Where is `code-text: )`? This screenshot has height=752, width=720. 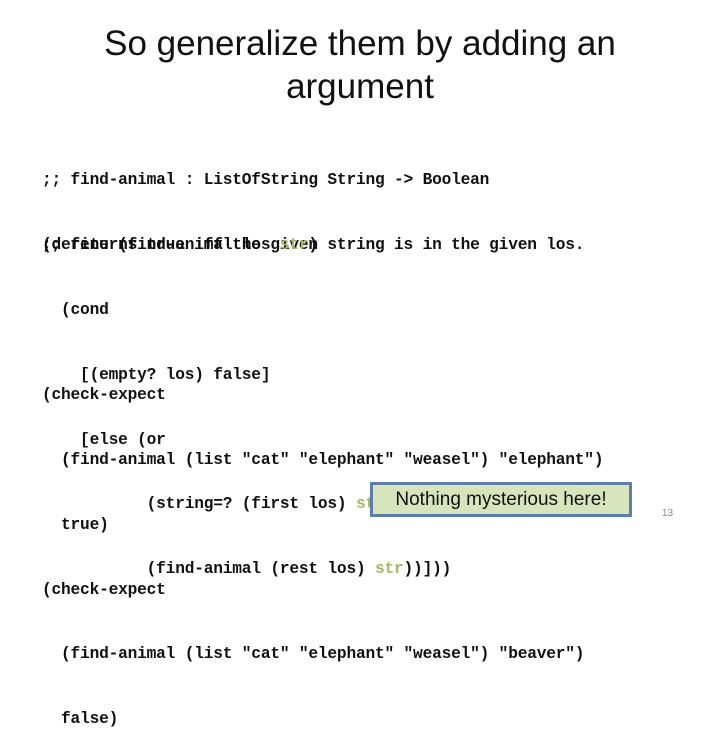
code-text: ) is located at coordinates (313, 245).